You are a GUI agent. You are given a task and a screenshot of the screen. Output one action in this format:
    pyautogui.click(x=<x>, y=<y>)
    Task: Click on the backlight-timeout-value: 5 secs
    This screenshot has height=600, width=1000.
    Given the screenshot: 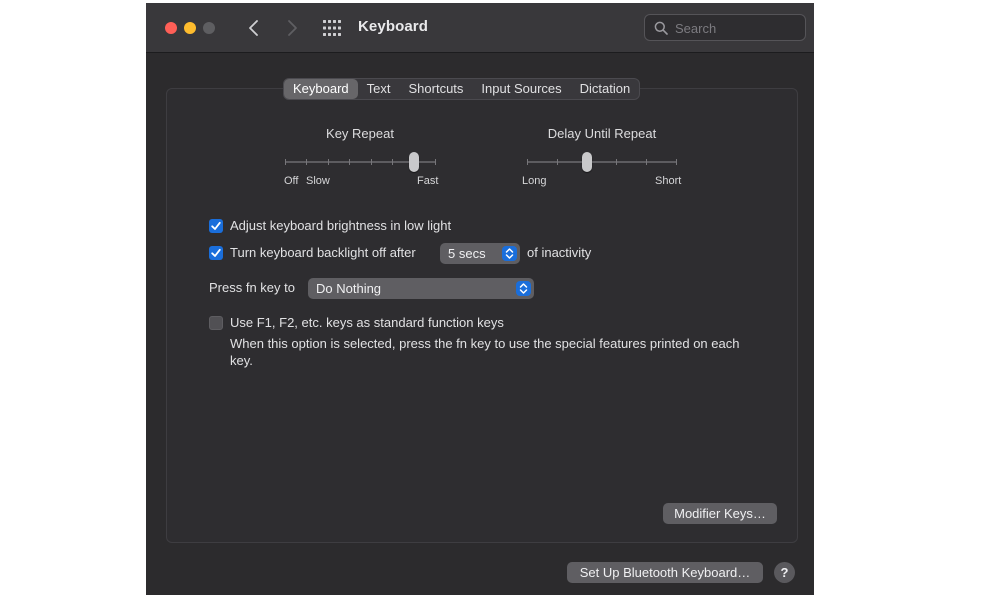 What is the action you would take?
    pyautogui.click(x=467, y=253)
    